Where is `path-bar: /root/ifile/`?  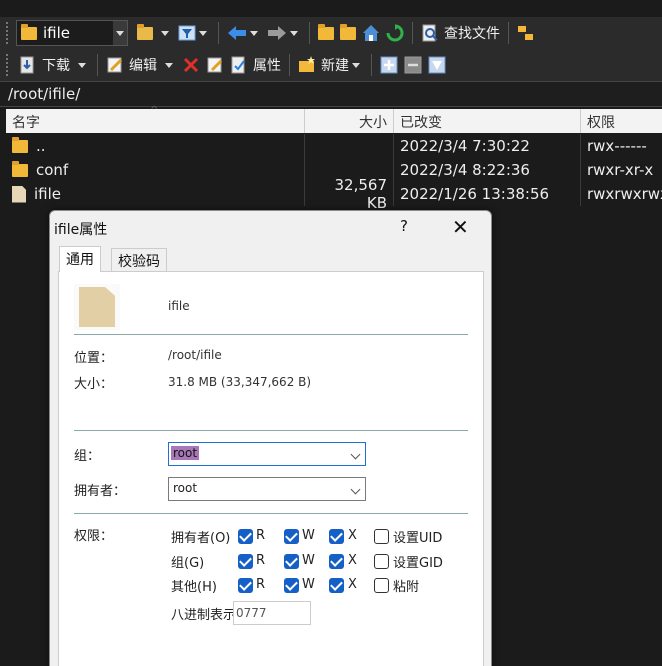
path-bar: /root/ifile/ is located at coordinates (331, 94).